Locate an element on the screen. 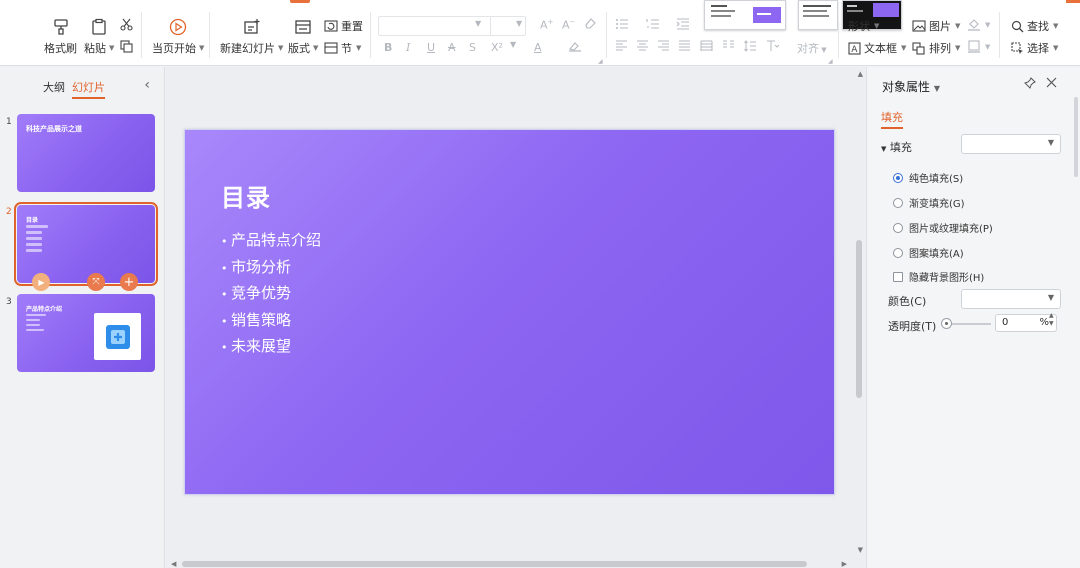 The image size is (1080, 568). new-slide-icon is located at coordinates (252, 27).